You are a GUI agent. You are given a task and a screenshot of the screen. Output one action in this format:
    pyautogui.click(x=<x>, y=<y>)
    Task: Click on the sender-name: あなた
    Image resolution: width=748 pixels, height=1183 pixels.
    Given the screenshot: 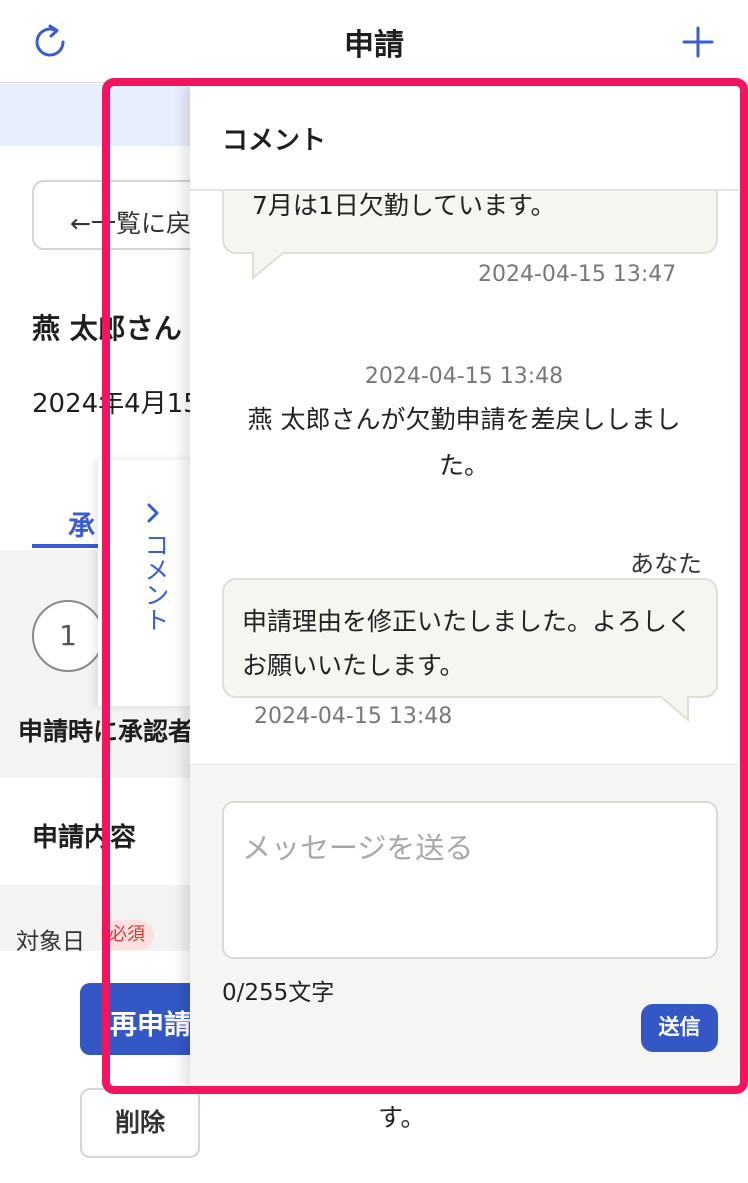 What is the action you would take?
    pyautogui.click(x=666, y=564)
    